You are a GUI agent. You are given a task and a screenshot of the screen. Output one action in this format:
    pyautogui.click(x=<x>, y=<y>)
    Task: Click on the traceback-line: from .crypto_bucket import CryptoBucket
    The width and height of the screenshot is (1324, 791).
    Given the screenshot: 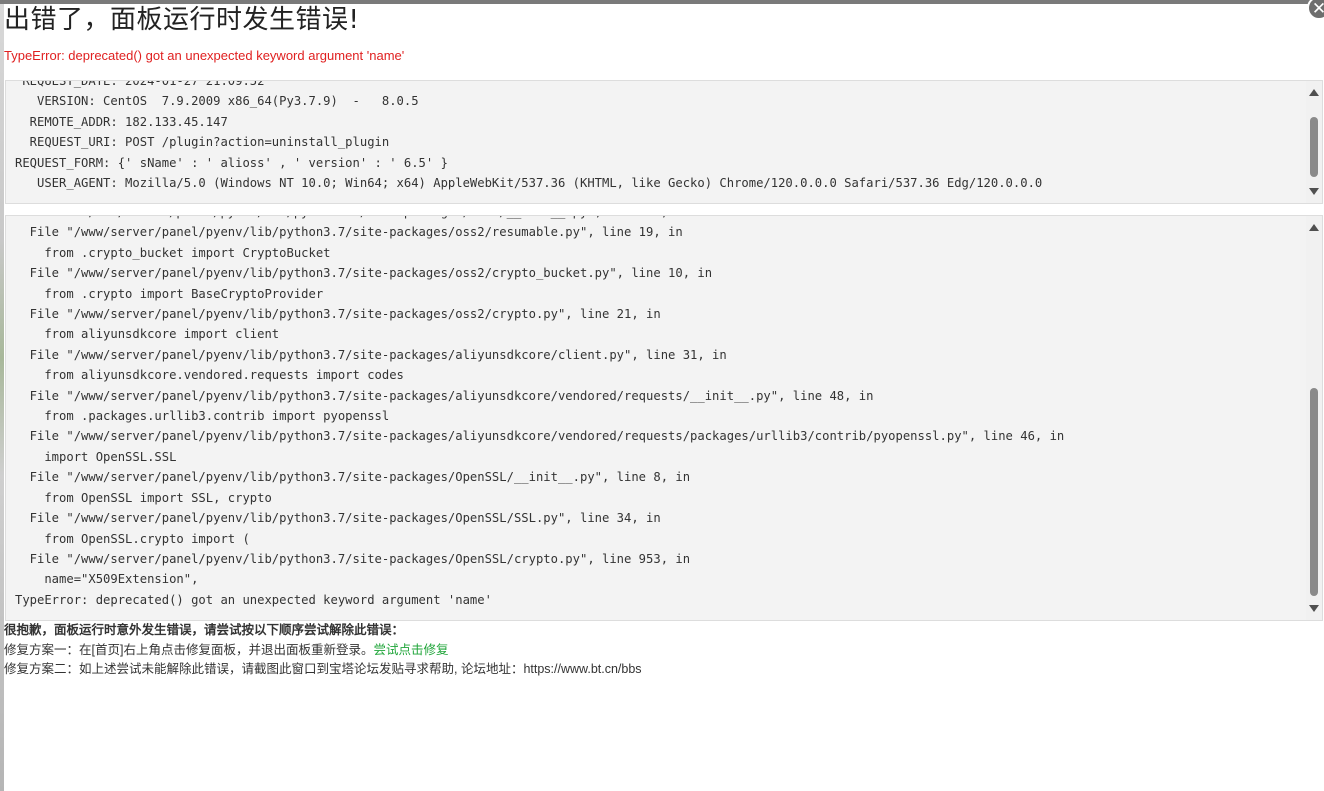 What is the action you would take?
    pyautogui.click(x=187, y=252)
    